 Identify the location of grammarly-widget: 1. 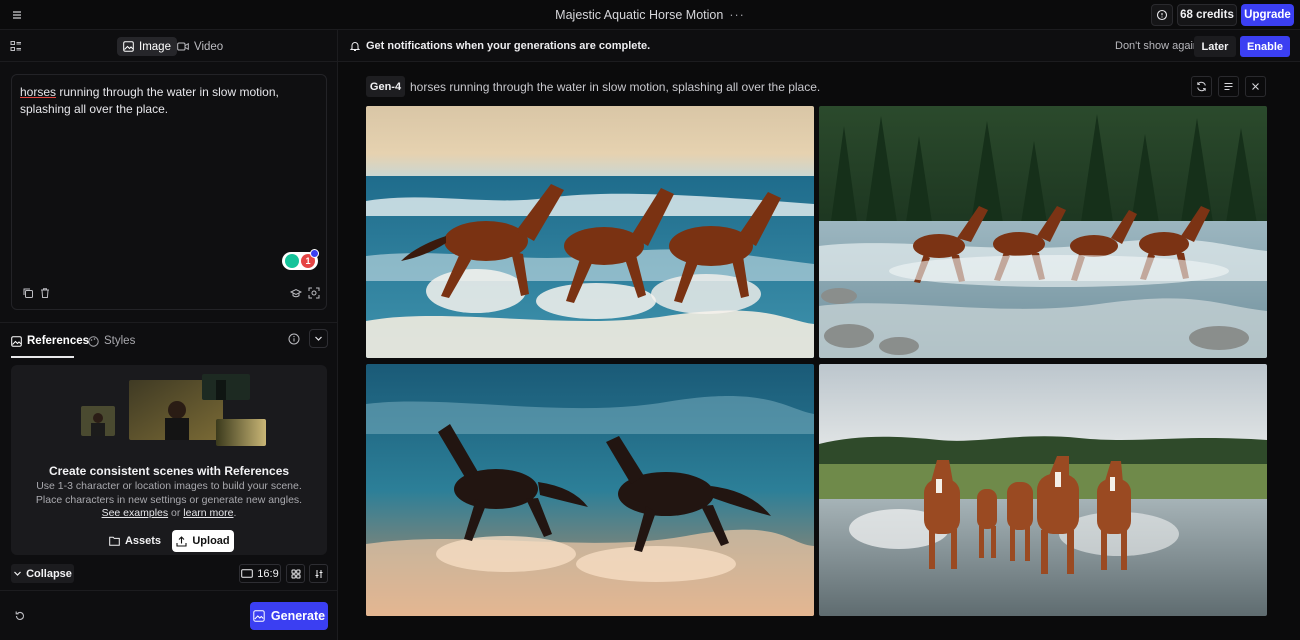
(300, 259).